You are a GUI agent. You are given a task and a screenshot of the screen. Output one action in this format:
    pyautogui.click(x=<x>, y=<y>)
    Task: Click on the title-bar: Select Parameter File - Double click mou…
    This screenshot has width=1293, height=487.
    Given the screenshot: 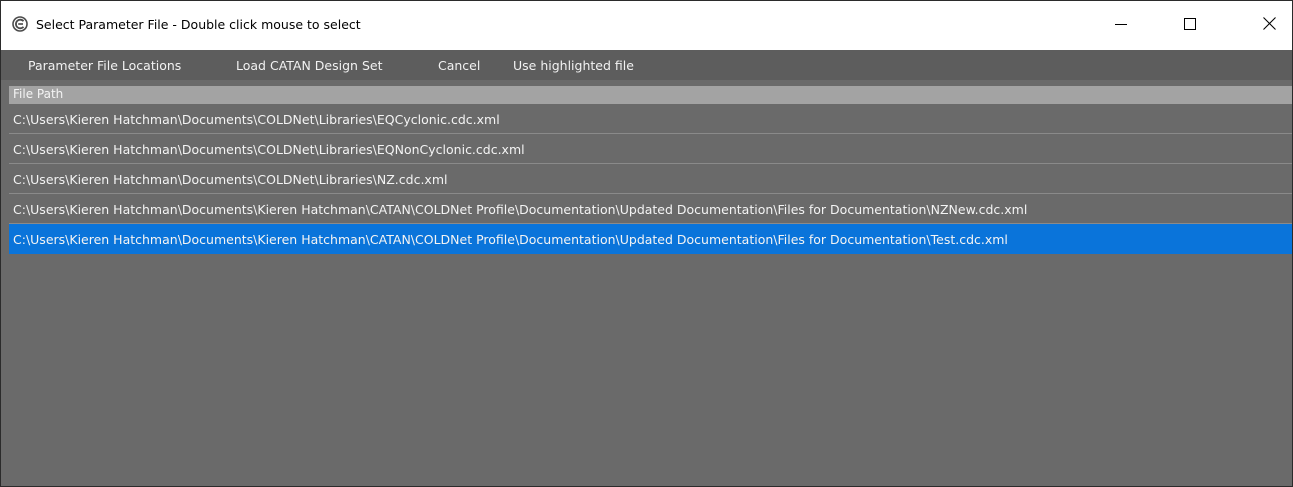 What is the action you would take?
    pyautogui.click(x=646, y=25)
    